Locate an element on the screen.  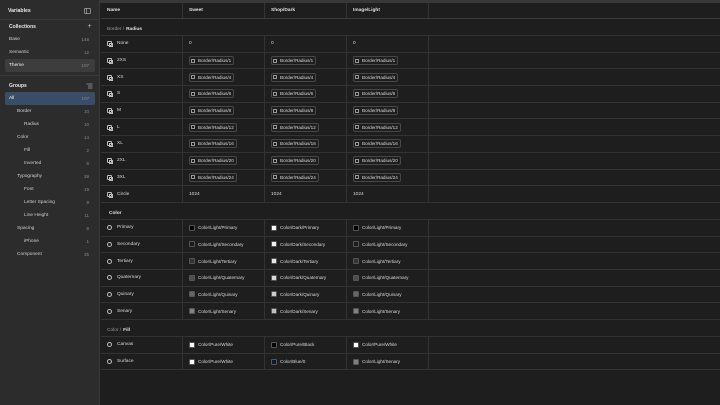
table-row: None 0 0 0 is located at coordinates (410, 44).